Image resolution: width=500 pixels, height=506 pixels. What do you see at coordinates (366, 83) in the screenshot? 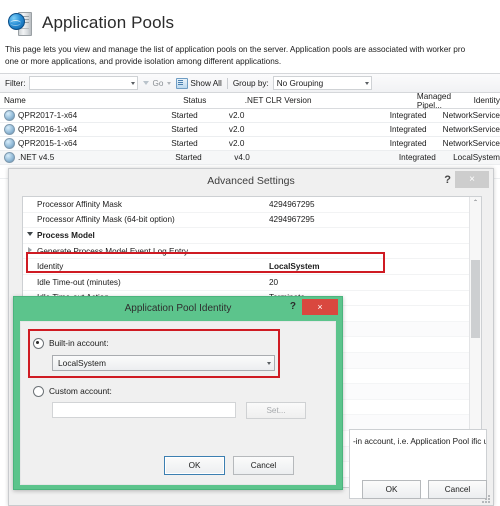
I see `group-by-chevron-down-icon` at bounding box center [366, 83].